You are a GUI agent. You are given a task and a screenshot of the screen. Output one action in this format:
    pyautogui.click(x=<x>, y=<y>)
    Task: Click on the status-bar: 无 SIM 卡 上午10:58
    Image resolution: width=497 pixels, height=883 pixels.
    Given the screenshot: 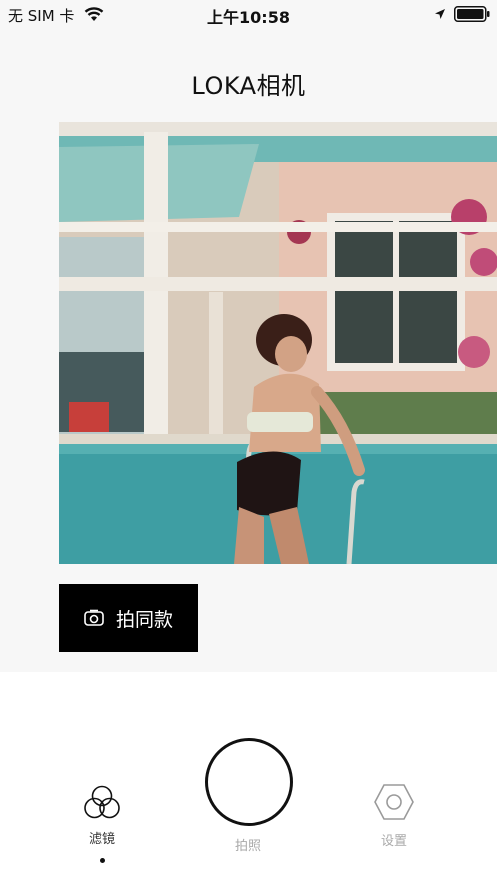 What is the action you would take?
    pyautogui.click(x=248, y=14)
    